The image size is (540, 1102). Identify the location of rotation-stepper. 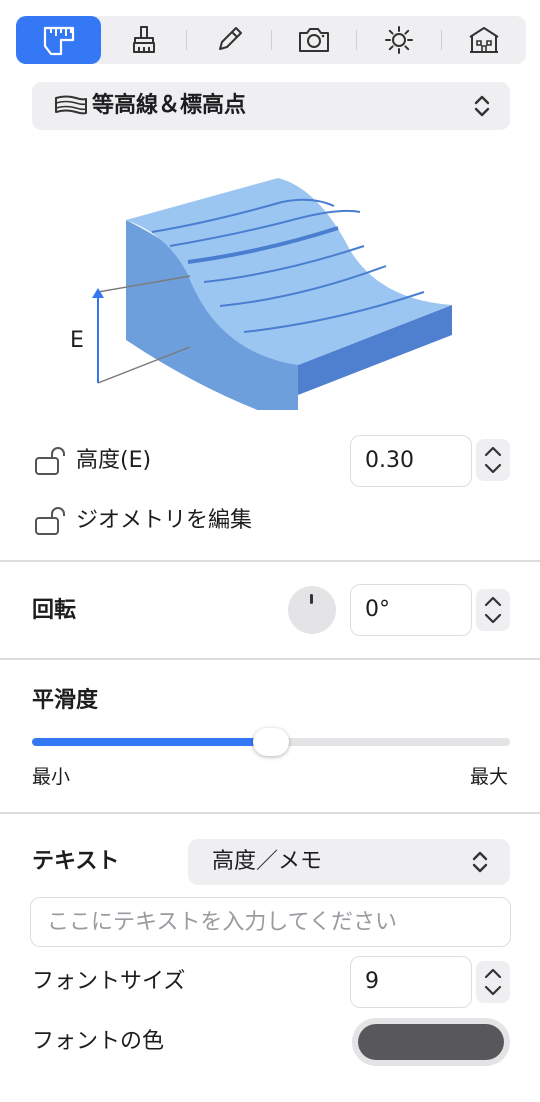
(493, 610).